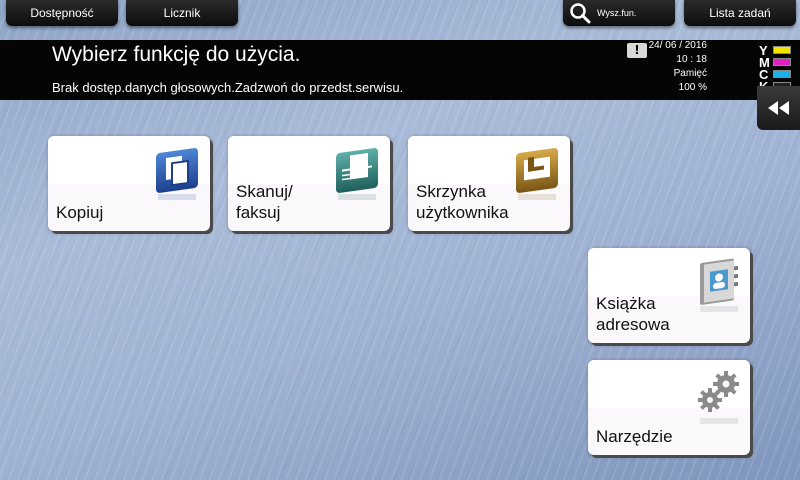 The height and width of the screenshot is (480, 800). What do you see at coordinates (580, 13) in the screenshot?
I see `search-icon` at bounding box center [580, 13].